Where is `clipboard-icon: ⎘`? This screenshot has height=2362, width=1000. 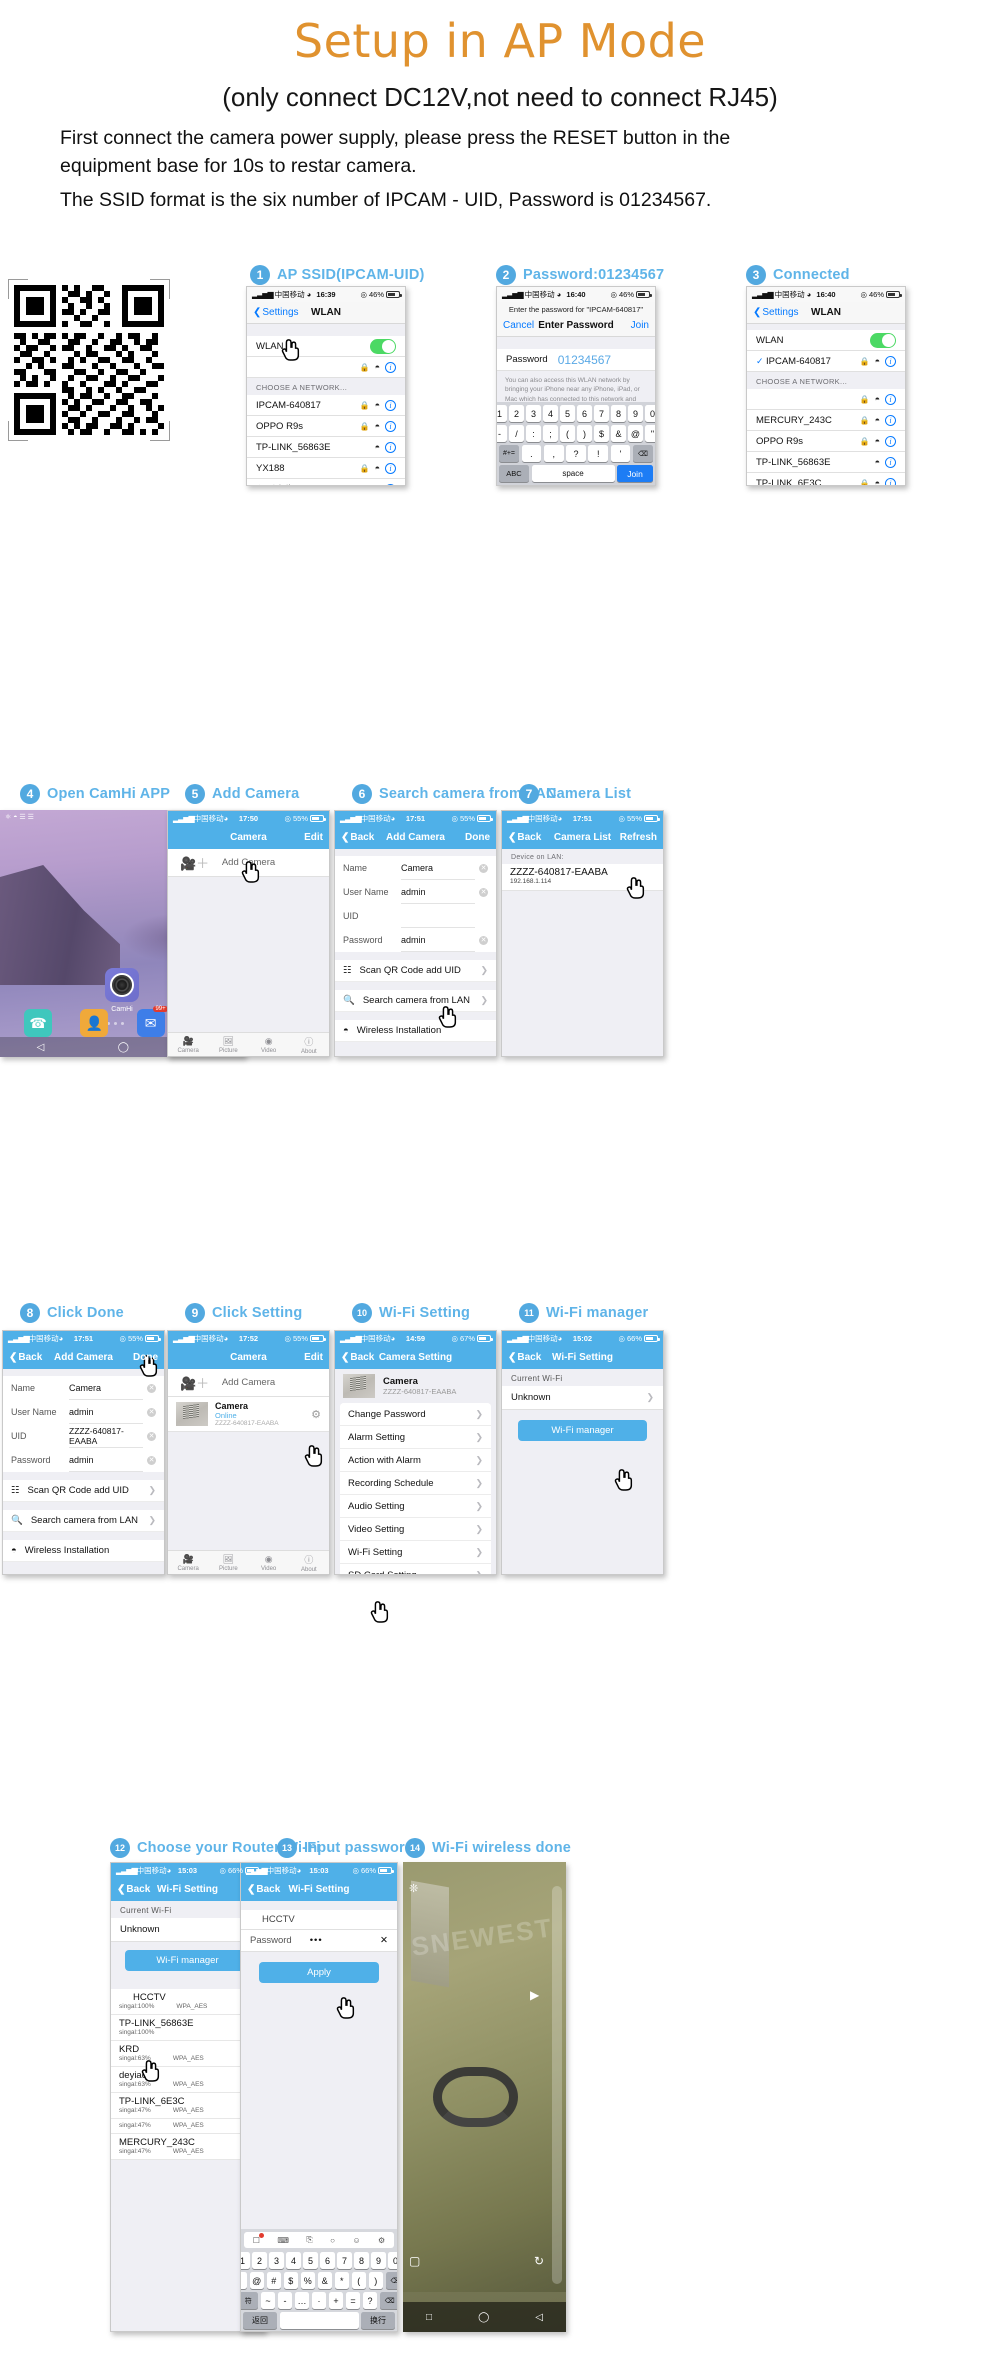 clipboard-icon: ⎘ is located at coordinates (309, 2240).